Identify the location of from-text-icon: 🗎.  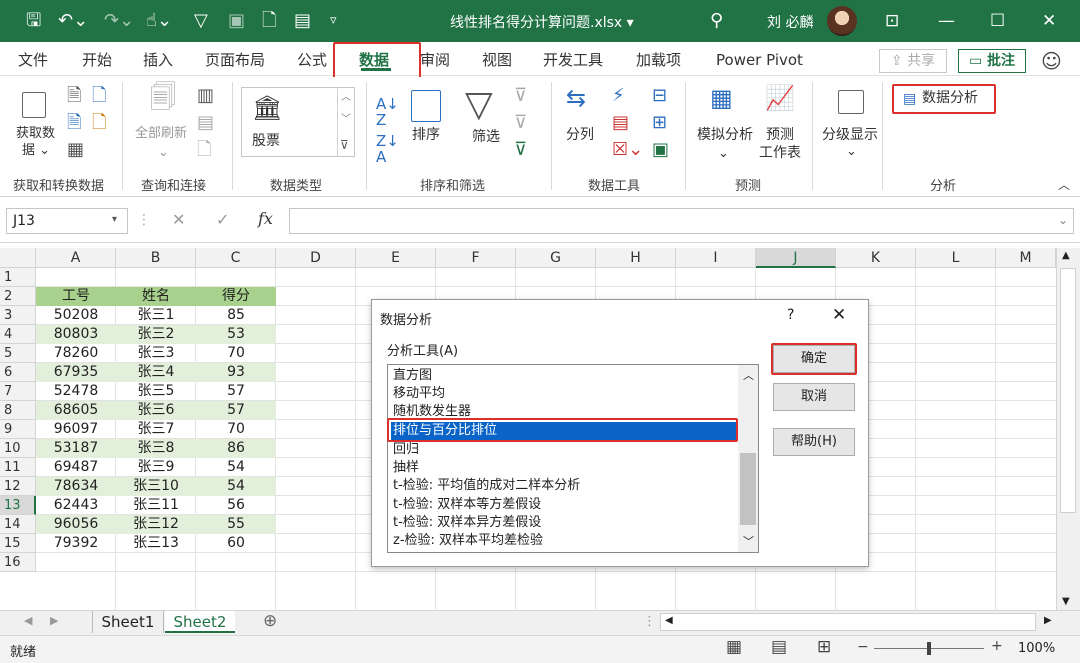
(74, 96).